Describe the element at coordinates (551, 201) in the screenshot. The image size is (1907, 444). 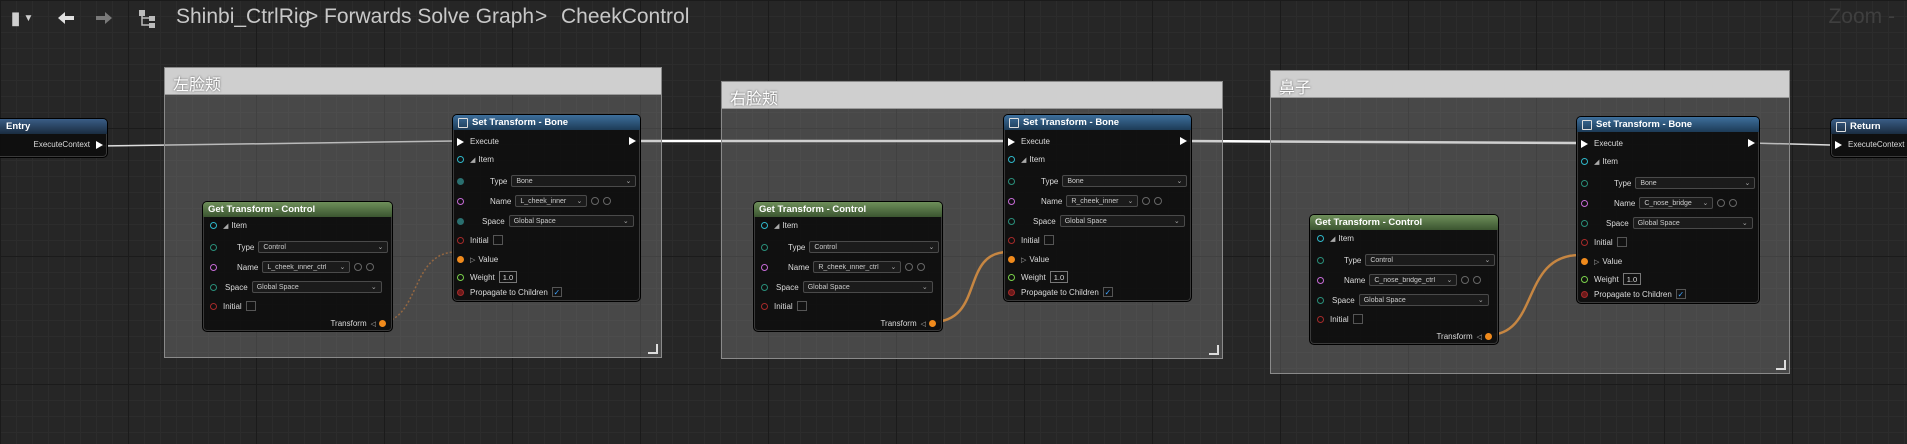
I see `name-dropdown: L_cheek_inner ⌄` at that location.